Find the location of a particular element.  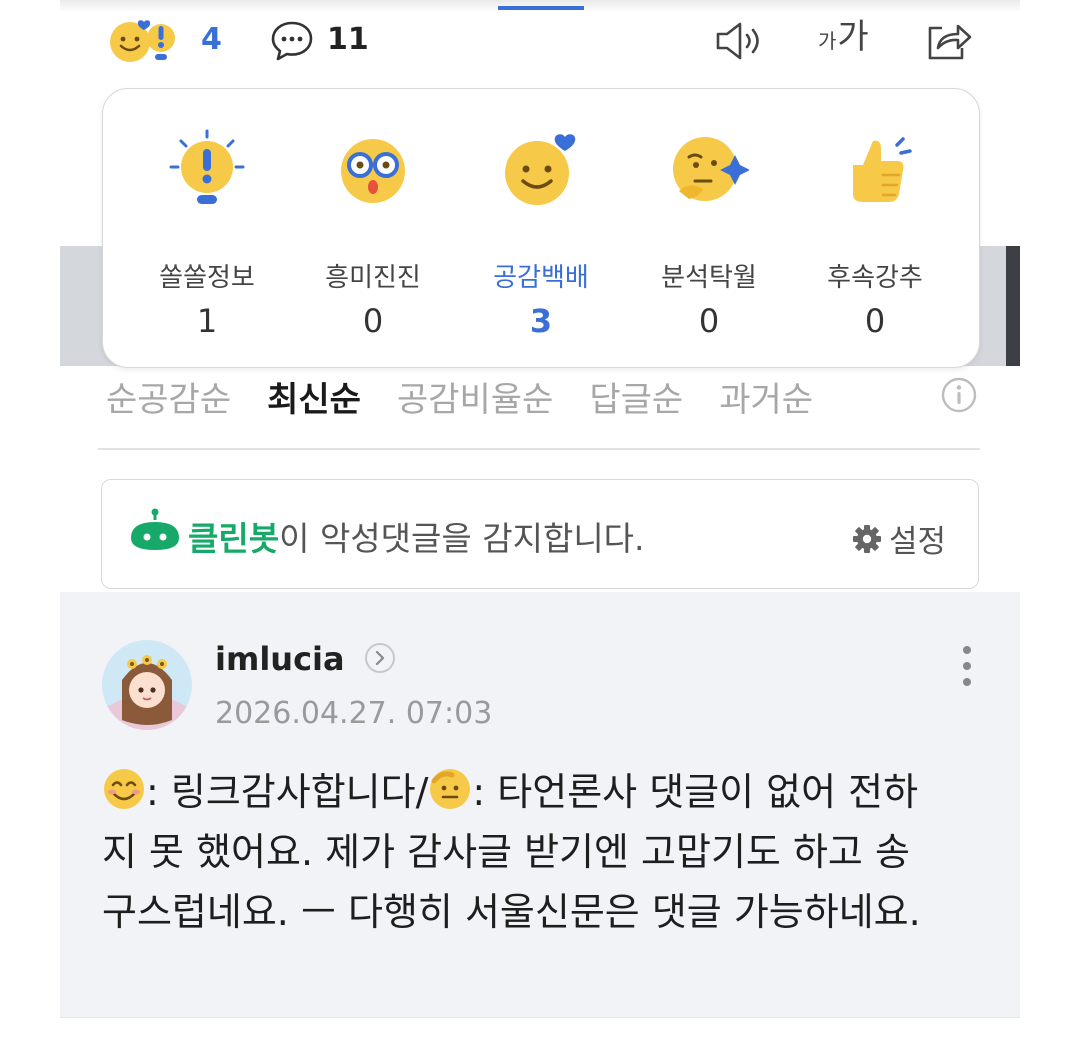

top-accent-bar is located at coordinates (541, 8).